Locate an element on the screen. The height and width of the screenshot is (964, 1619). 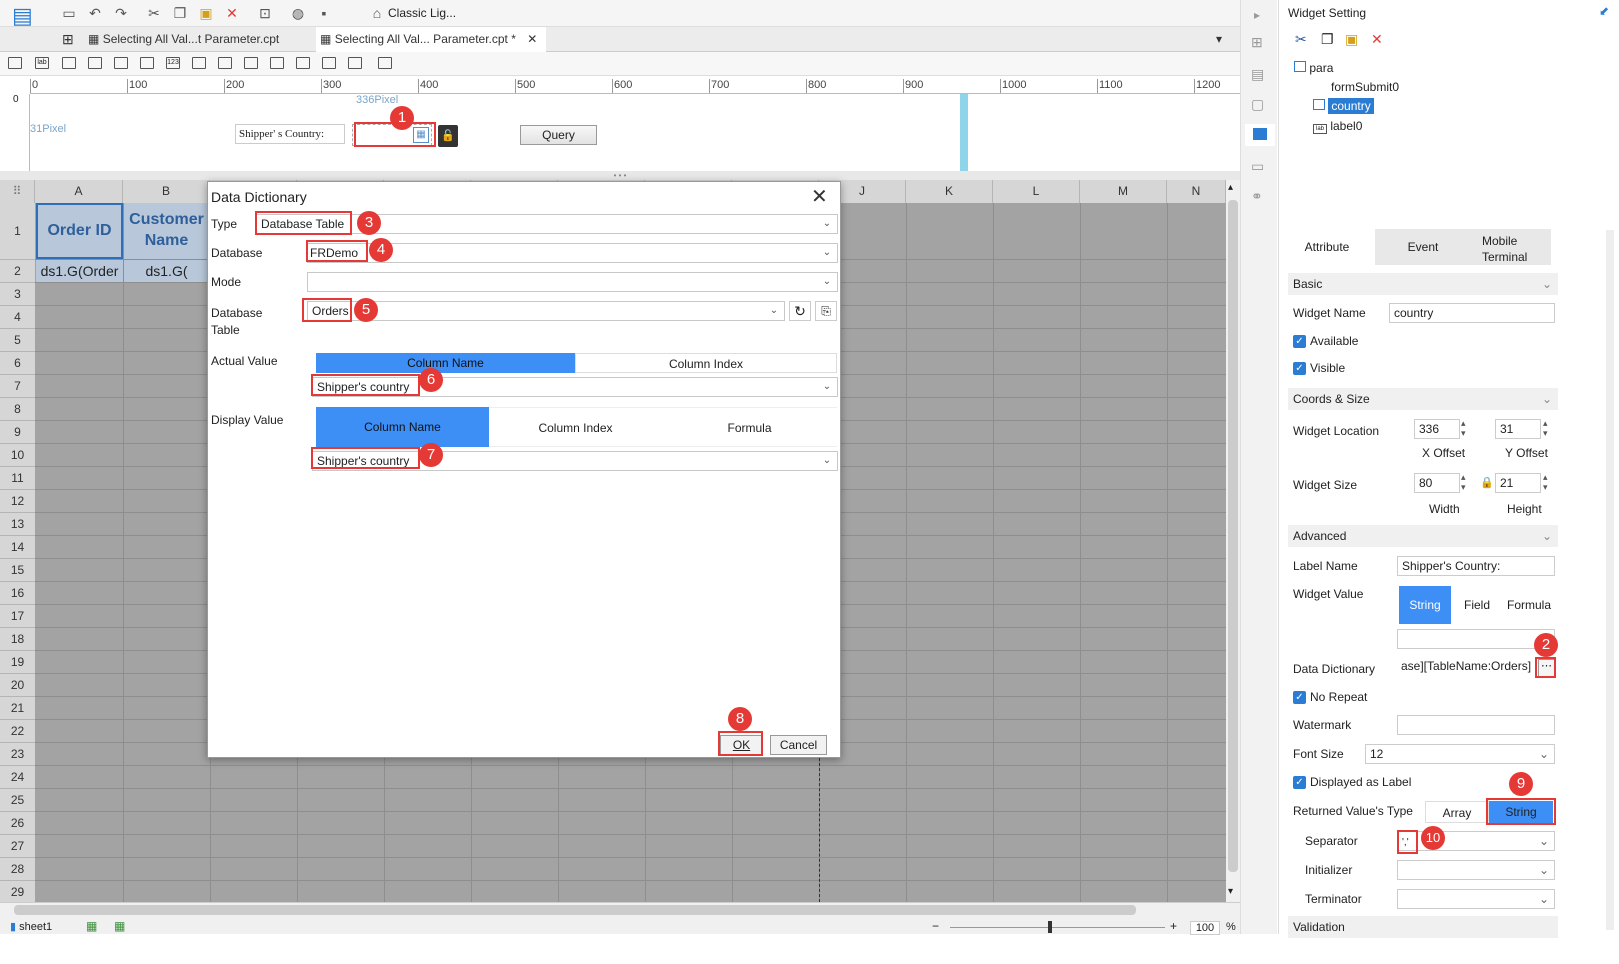
tree-item-formsubmit: formSubmit0 is located at coordinates (1356, 87).